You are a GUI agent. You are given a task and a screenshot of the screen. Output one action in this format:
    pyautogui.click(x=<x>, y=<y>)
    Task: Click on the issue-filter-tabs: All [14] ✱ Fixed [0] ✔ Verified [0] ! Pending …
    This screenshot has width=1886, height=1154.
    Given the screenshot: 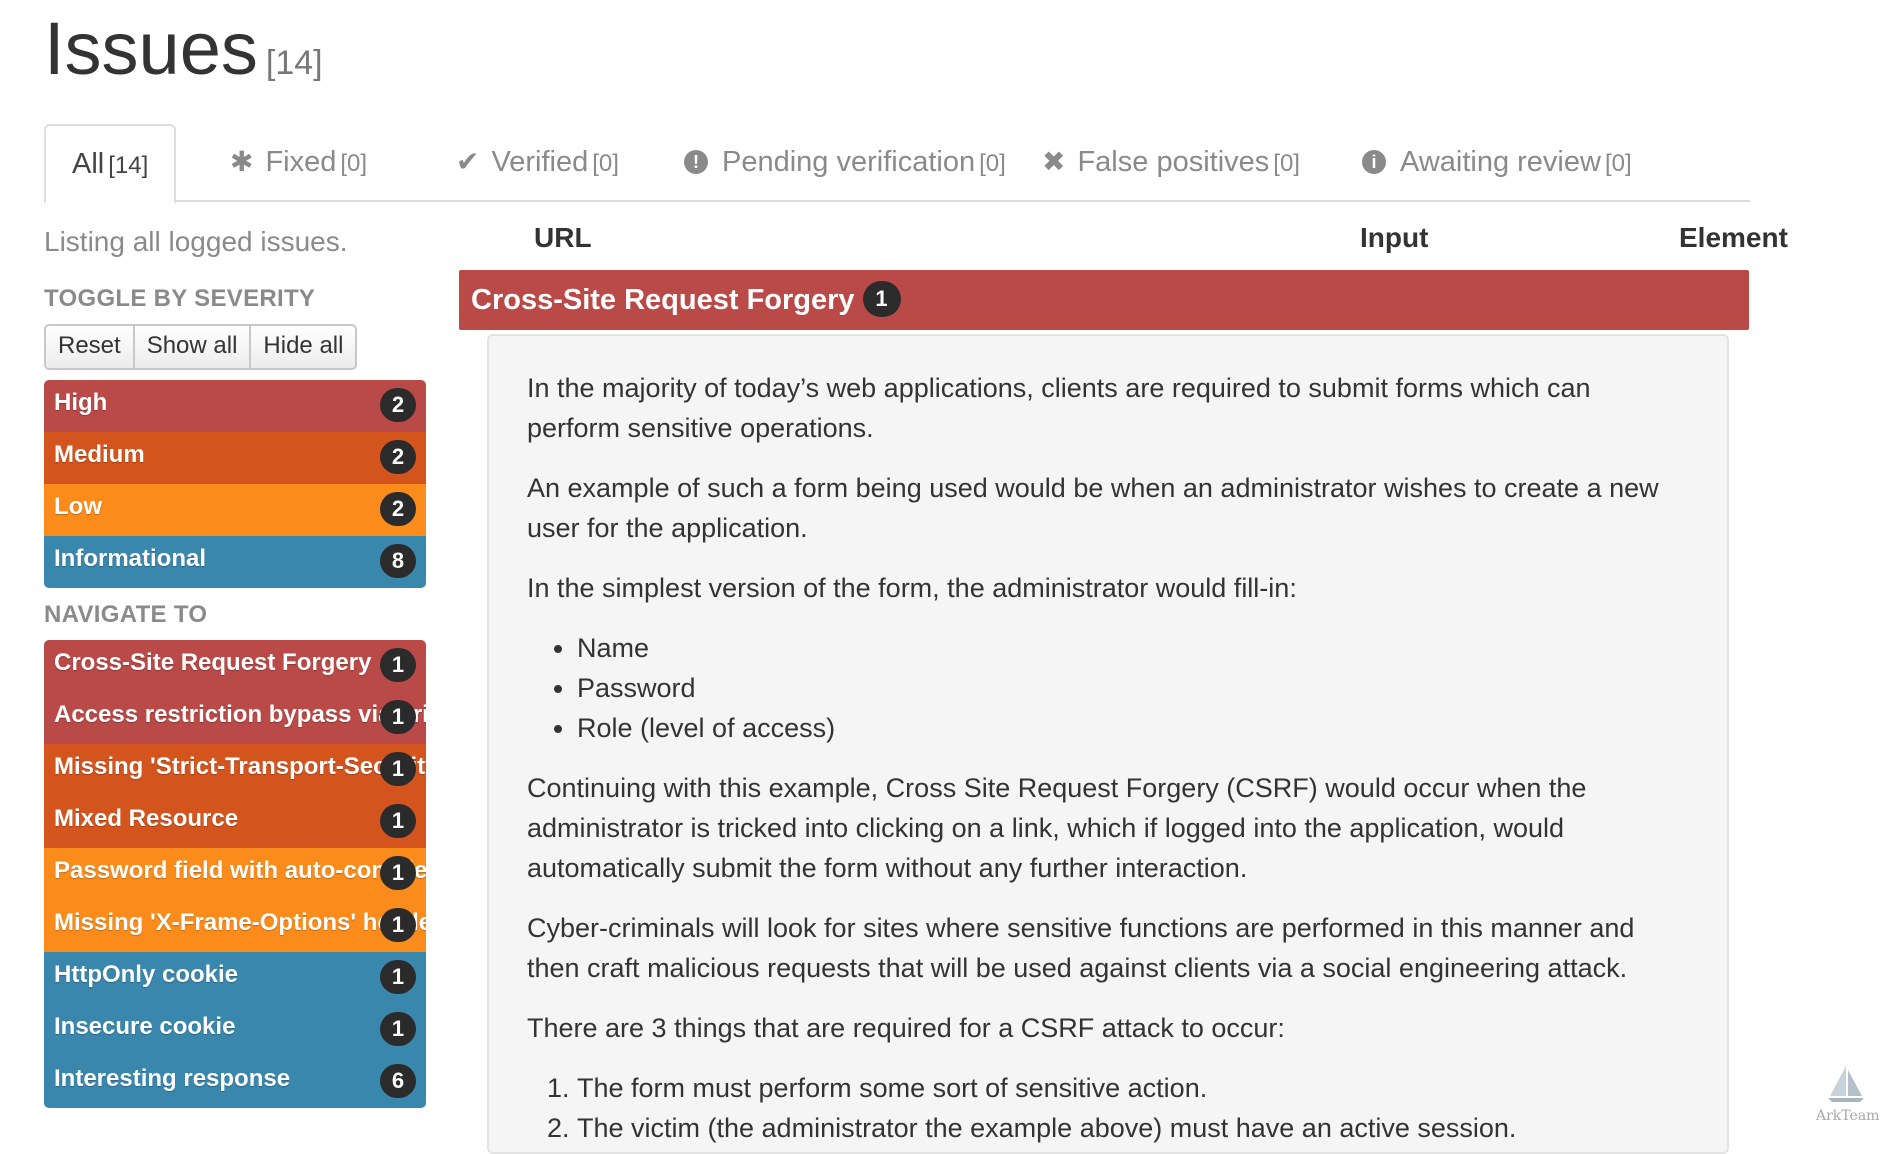 What is the action you would take?
    pyautogui.click(x=897, y=164)
    